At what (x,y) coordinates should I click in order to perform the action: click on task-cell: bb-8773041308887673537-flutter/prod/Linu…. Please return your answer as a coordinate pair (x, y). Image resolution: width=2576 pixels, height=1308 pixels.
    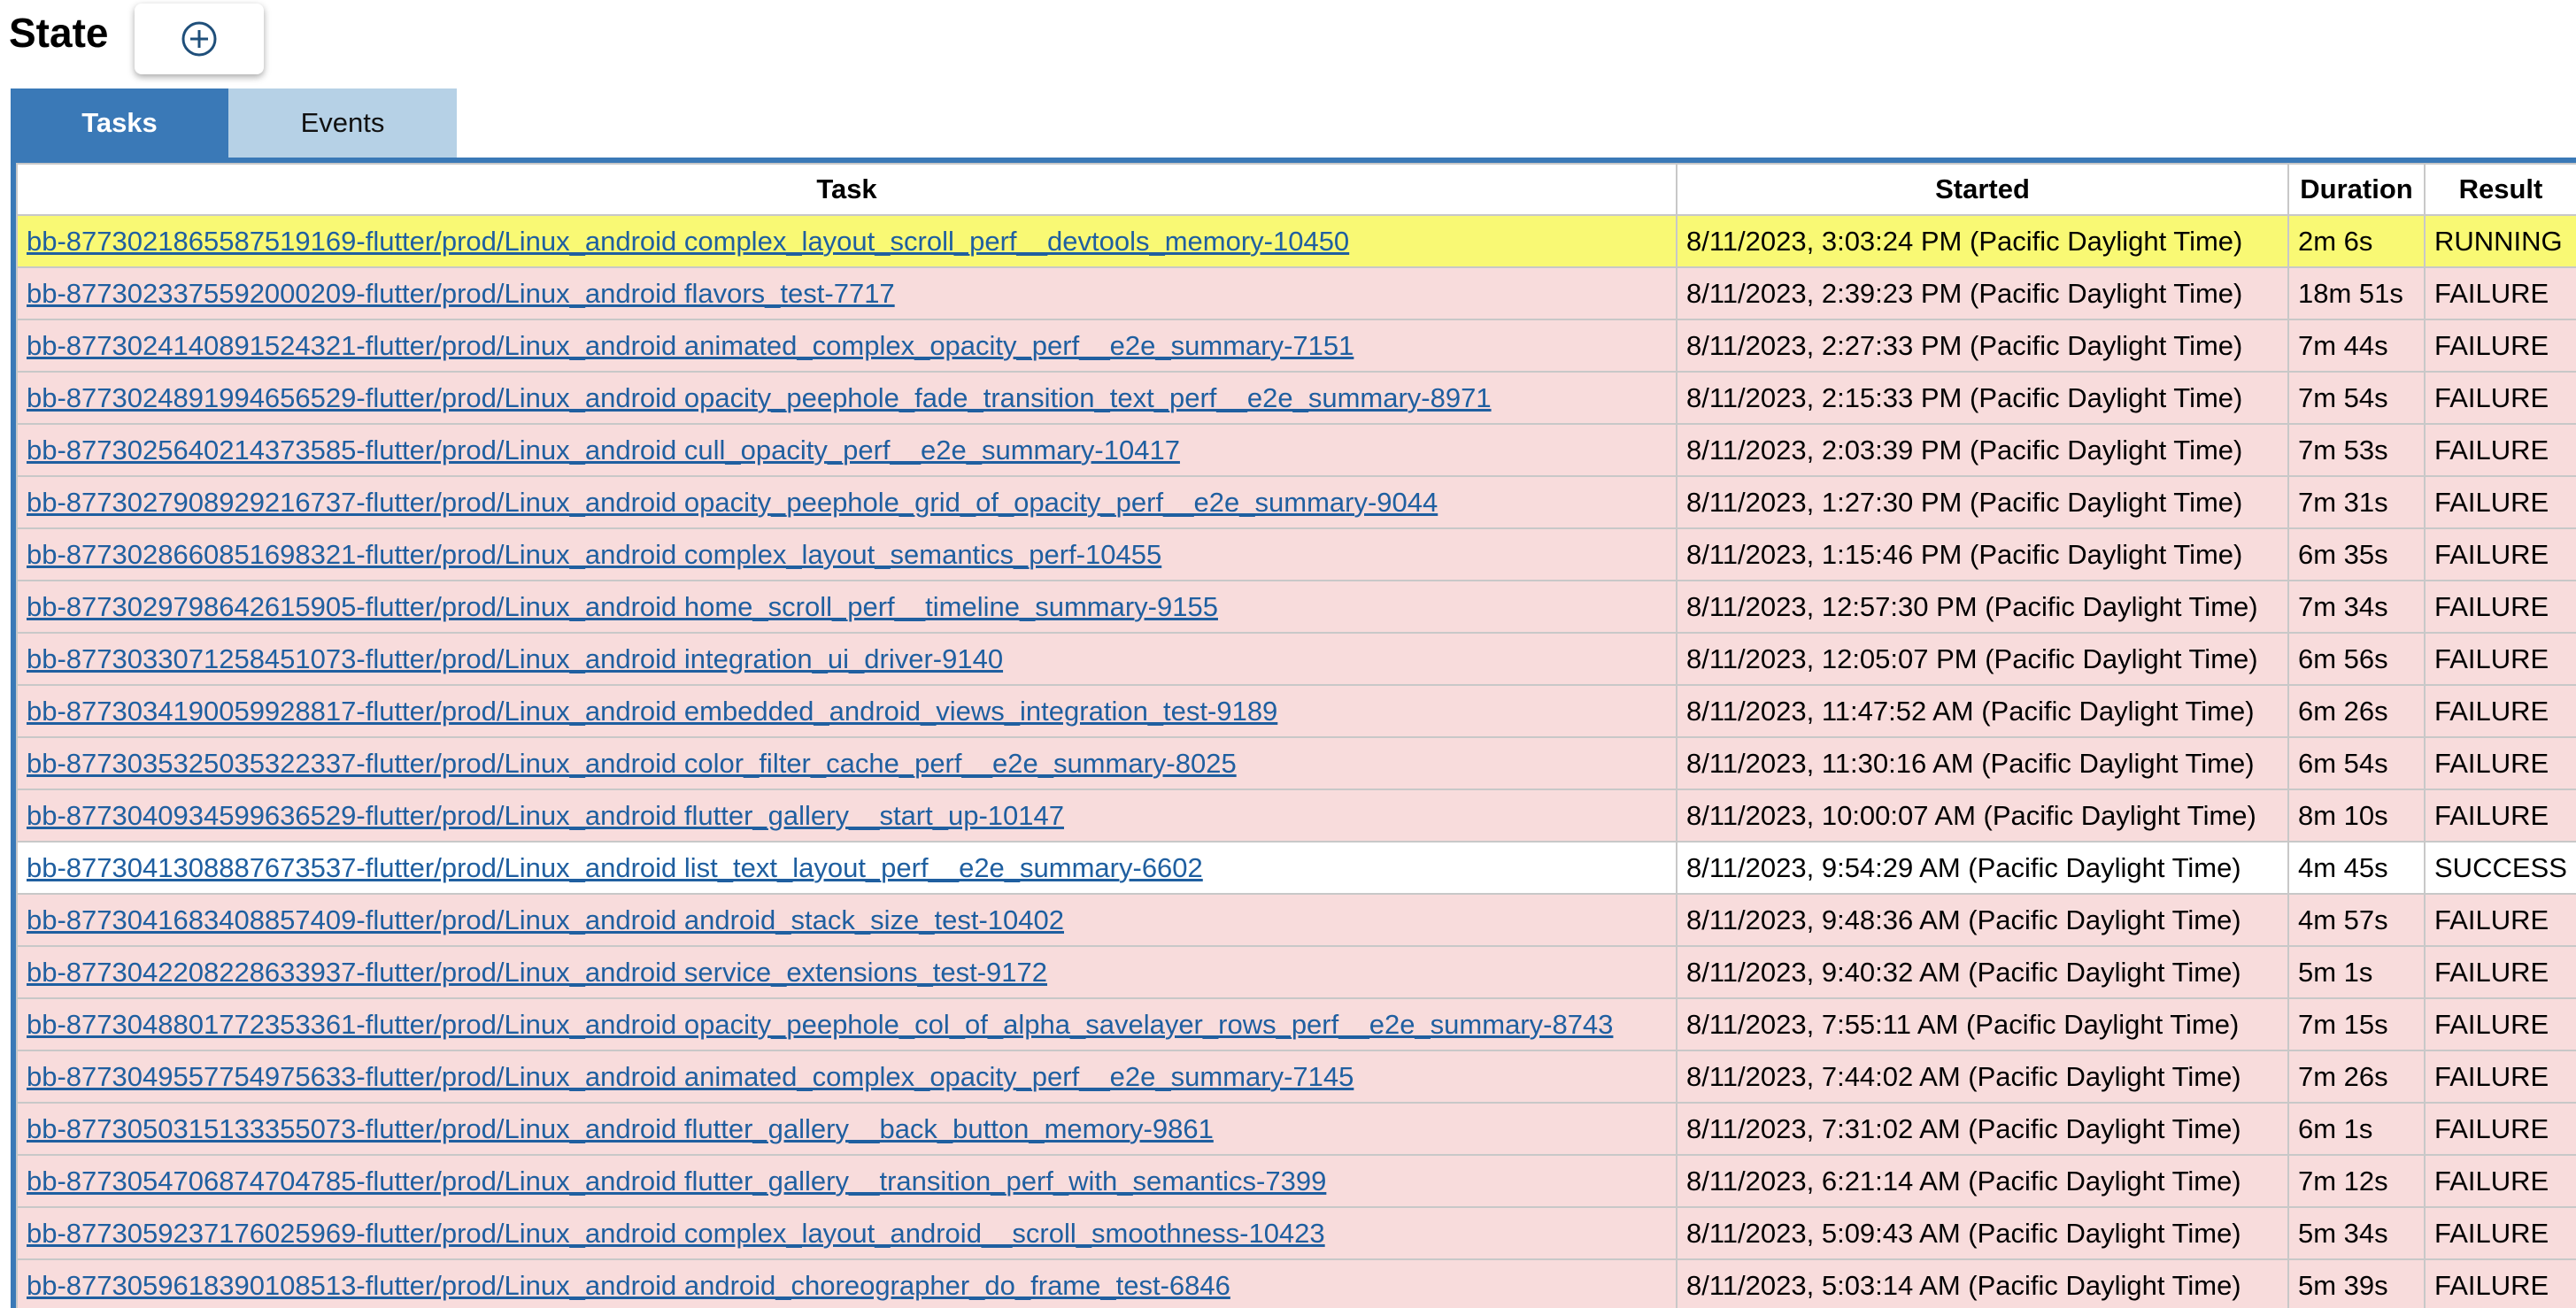
    Looking at the image, I should click on (846, 868).